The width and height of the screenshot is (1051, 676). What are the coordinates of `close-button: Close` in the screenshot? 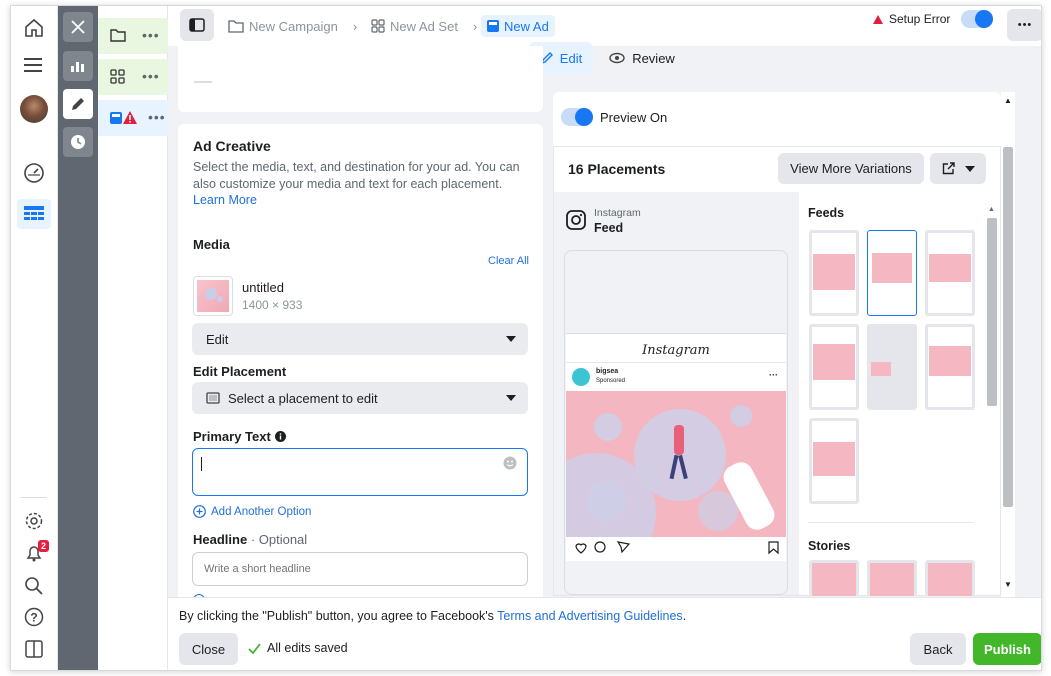 It's located at (208, 649).